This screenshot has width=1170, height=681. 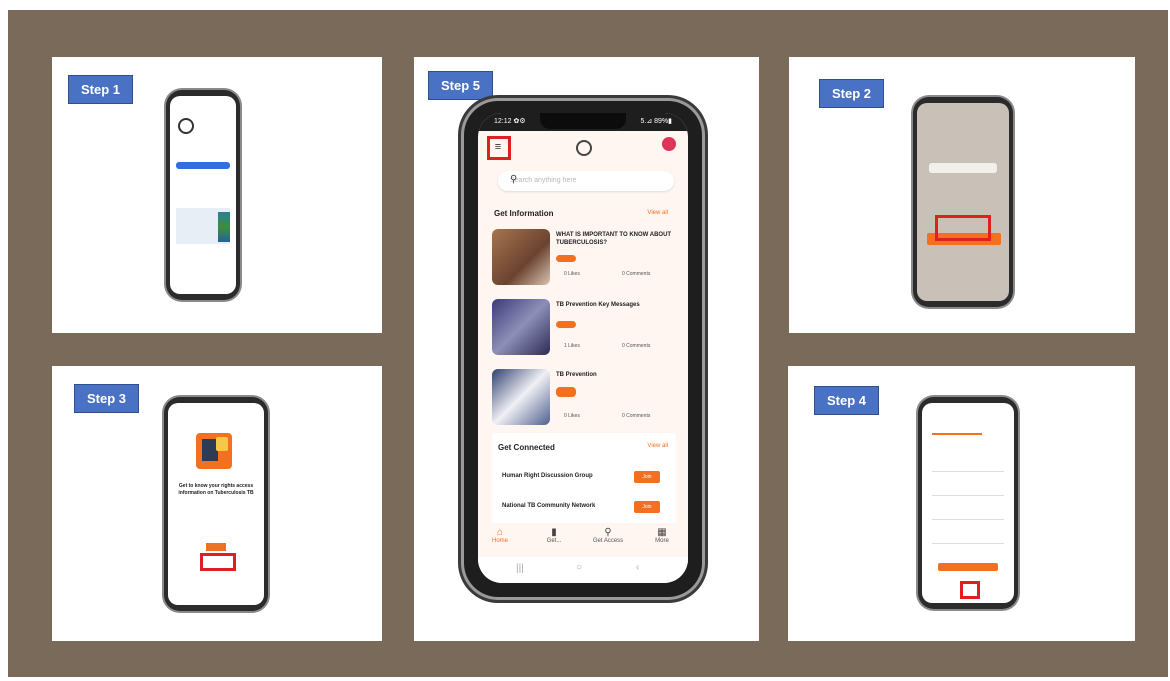 I want to click on article-title: TB Prevention Key Messages, so click(x=598, y=305).